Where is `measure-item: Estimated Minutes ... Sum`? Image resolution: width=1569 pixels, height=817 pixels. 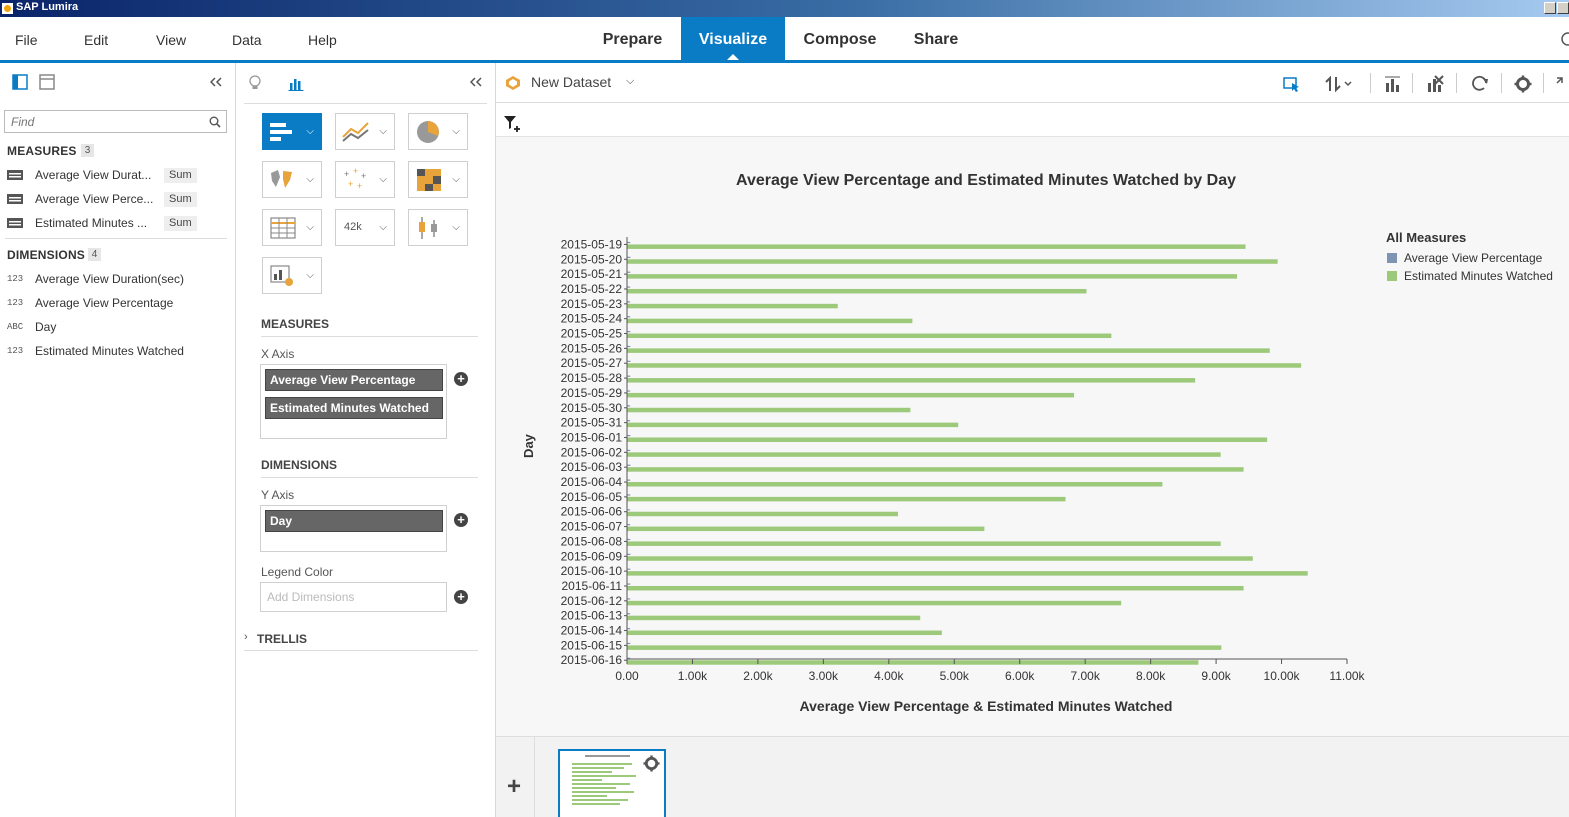 measure-item: Estimated Minutes ... Sum is located at coordinates (115, 223).